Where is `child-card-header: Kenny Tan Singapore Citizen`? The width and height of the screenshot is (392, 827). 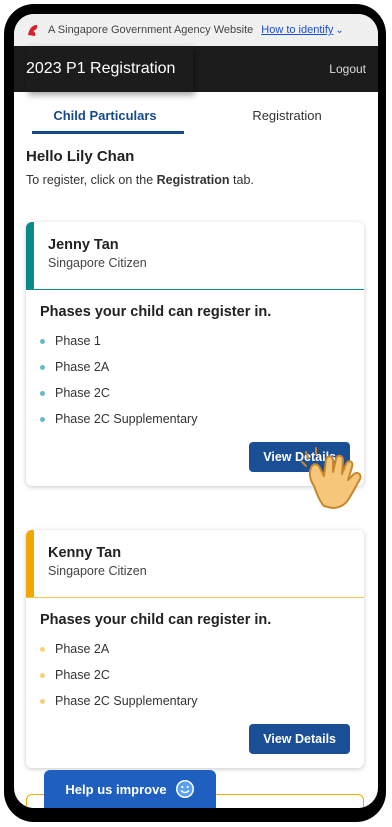 child-card-header: Kenny Tan Singapore Citizen is located at coordinates (195, 564).